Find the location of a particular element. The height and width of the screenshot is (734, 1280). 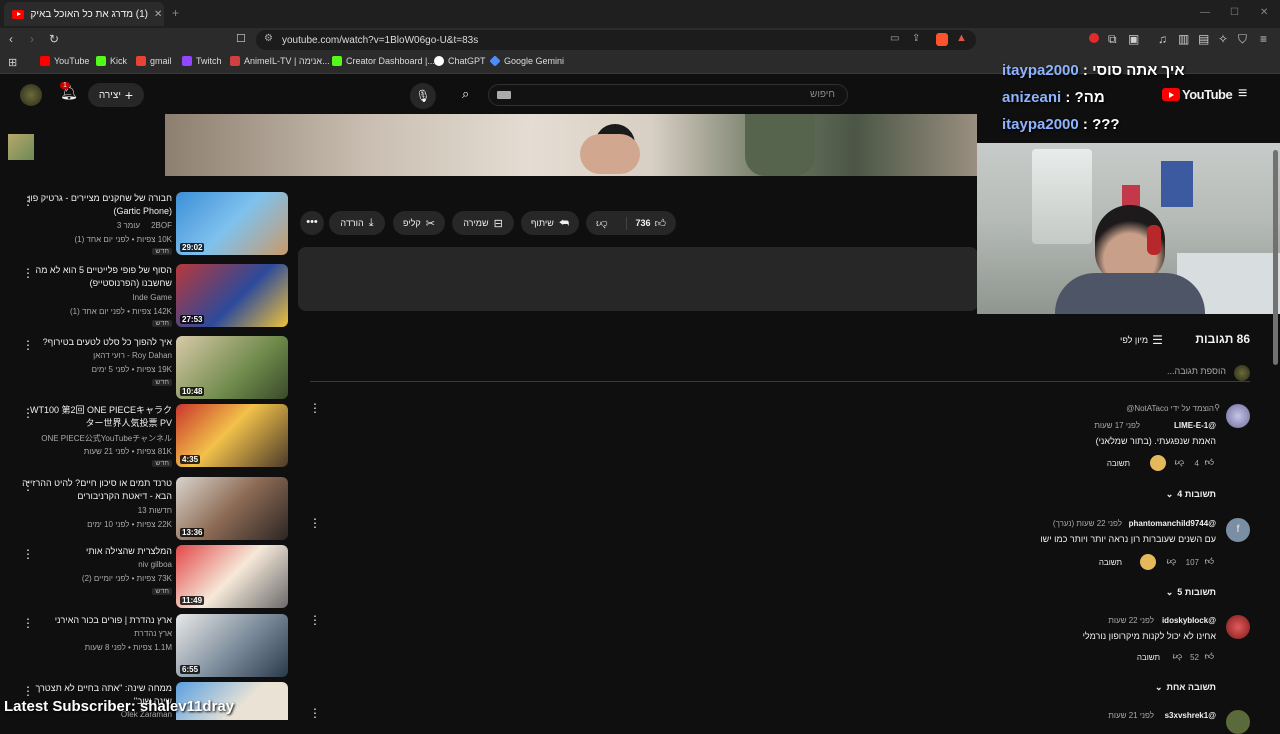

tab-close-icon: ✕ is located at coordinates (158, 14).